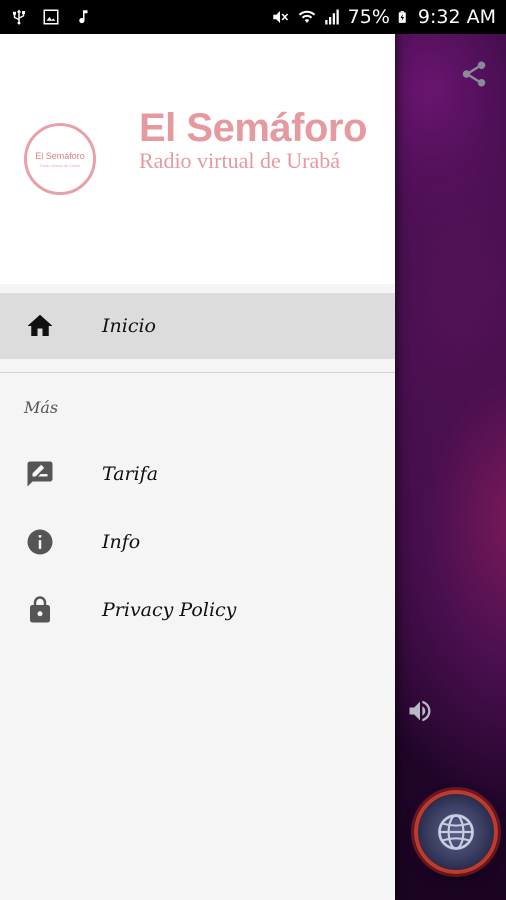 This screenshot has width=506, height=900. Describe the element at coordinates (197, 326) in the screenshot. I see `menu-item-inicio: Inicio` at that location.